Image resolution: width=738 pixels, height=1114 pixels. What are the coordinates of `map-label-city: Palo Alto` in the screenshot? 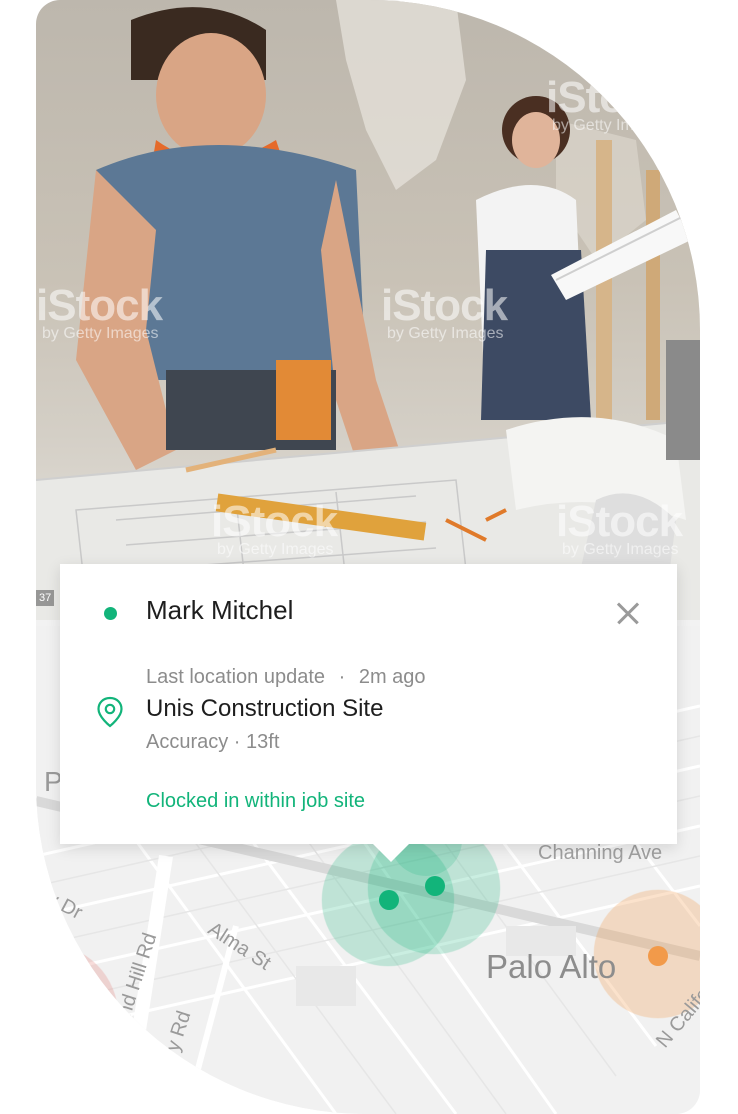 It's located at (551, 966).